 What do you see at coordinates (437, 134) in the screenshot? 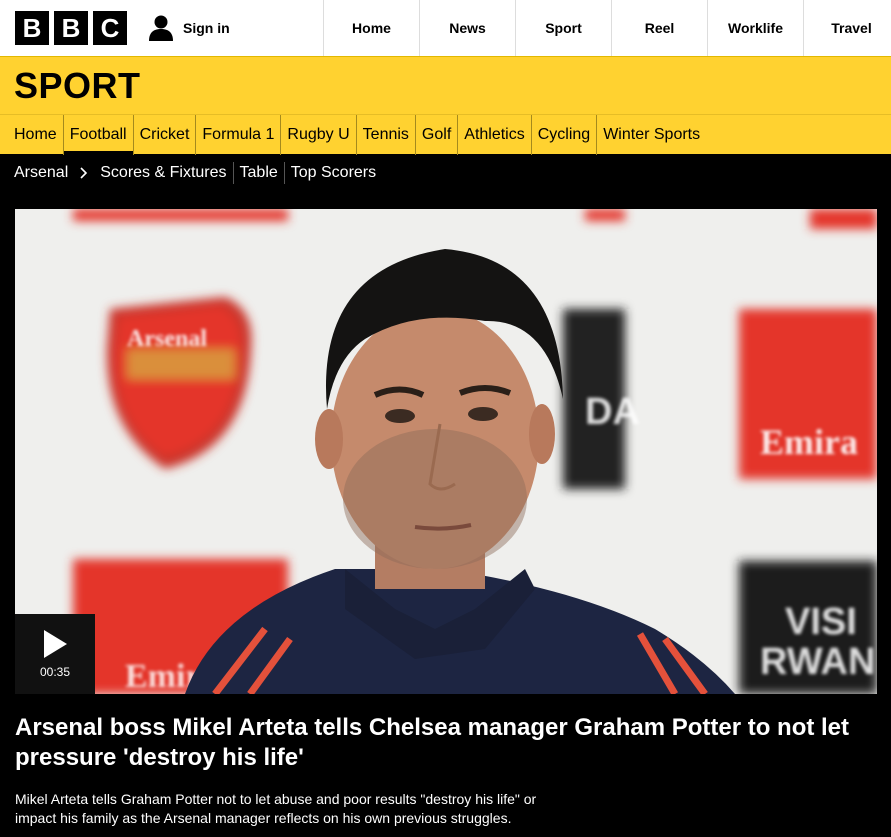
I see `sport-nav-golf: Golf` at bounding box center [437, 134].